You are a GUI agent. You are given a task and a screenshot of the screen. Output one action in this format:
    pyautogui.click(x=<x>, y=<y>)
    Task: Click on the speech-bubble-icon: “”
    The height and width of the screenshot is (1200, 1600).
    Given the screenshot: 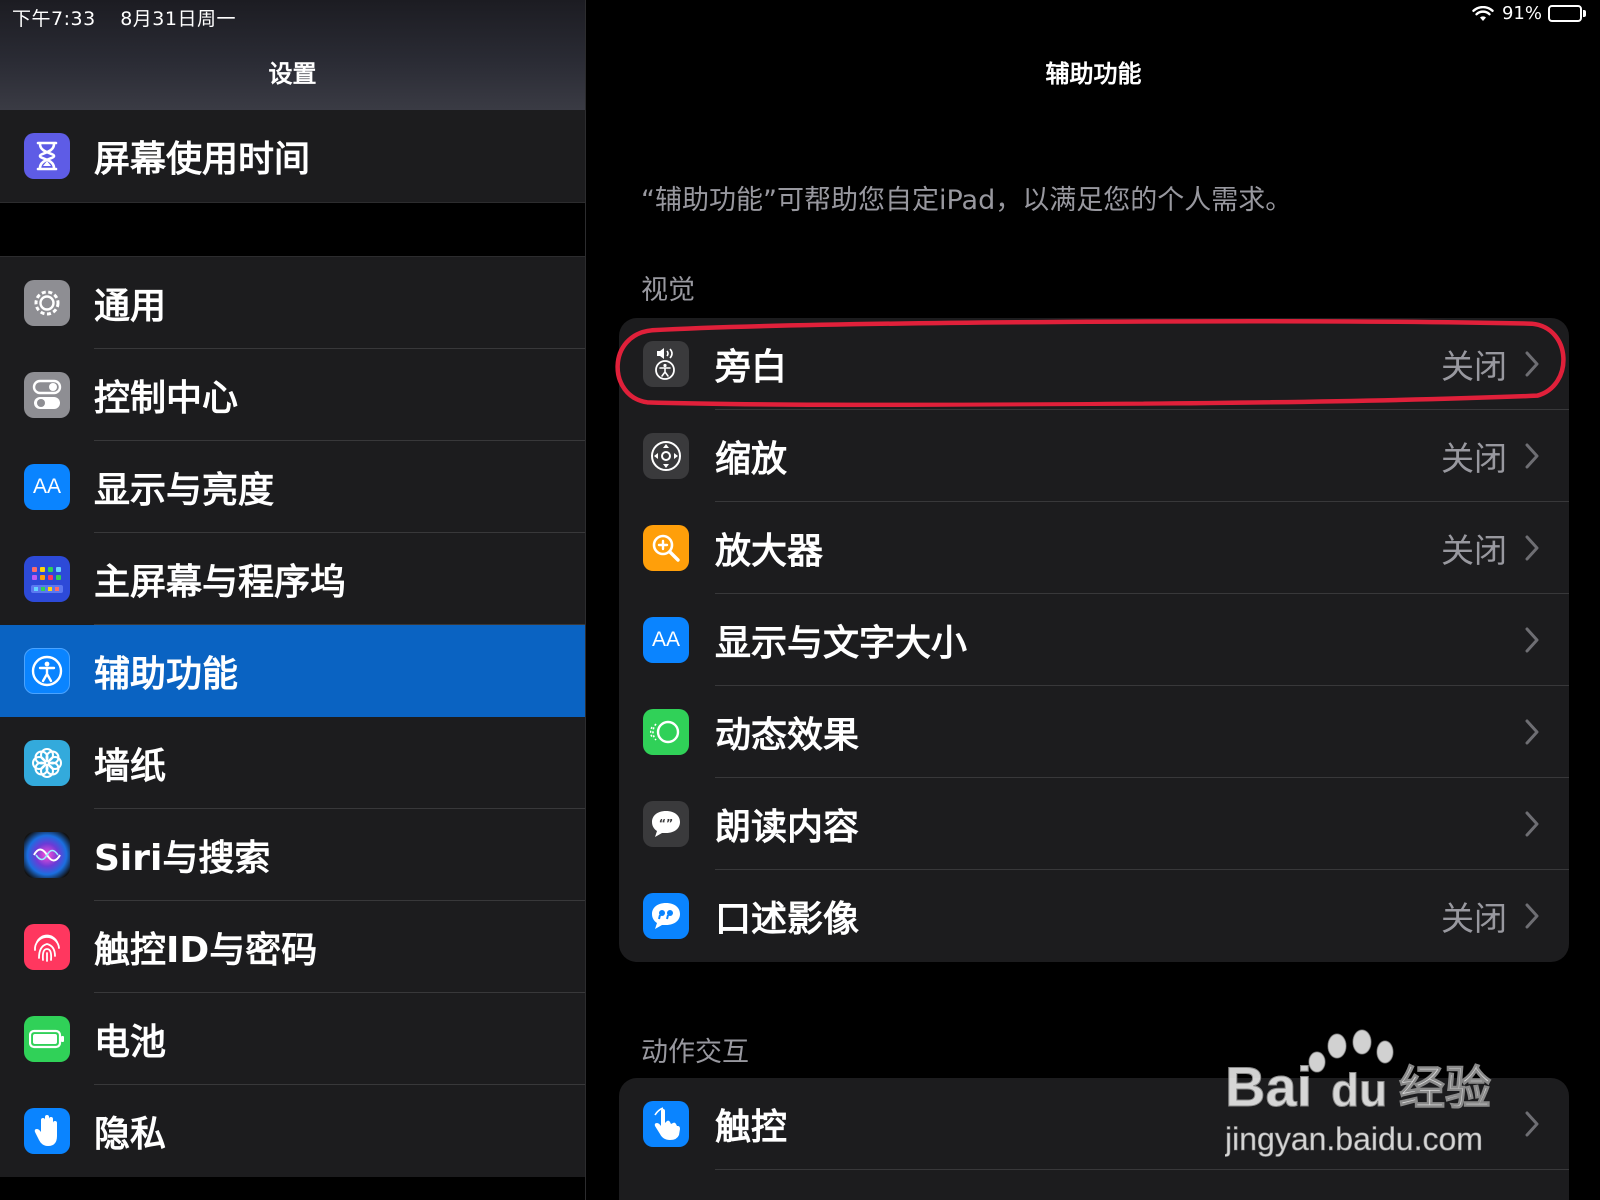 What is the action you would take?
    pyautogui.click(x=666, y=824)
    